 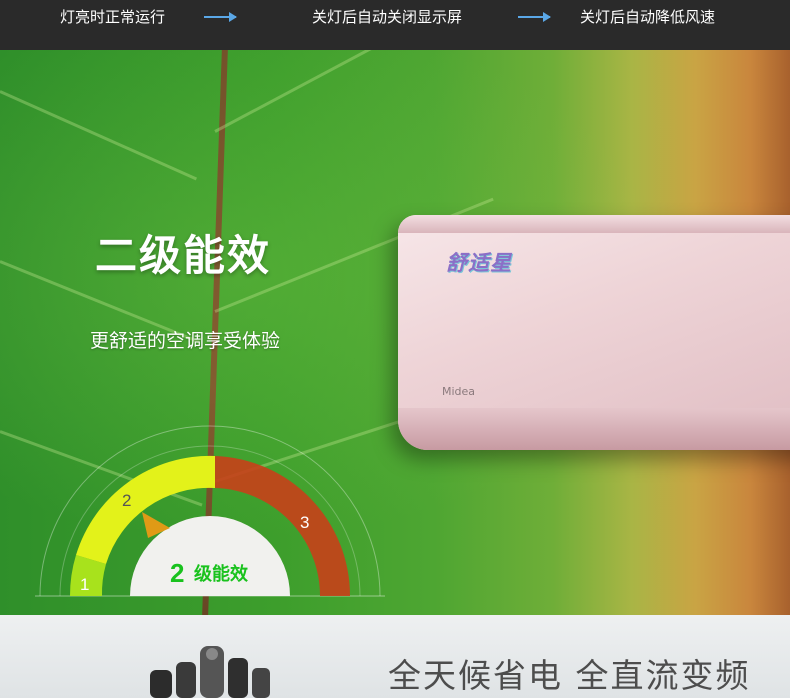 What do you see at coordinates (126, 500) in the screenshot?
I see `gauge-level-2-label: 2` at bounding box center [126, 500].